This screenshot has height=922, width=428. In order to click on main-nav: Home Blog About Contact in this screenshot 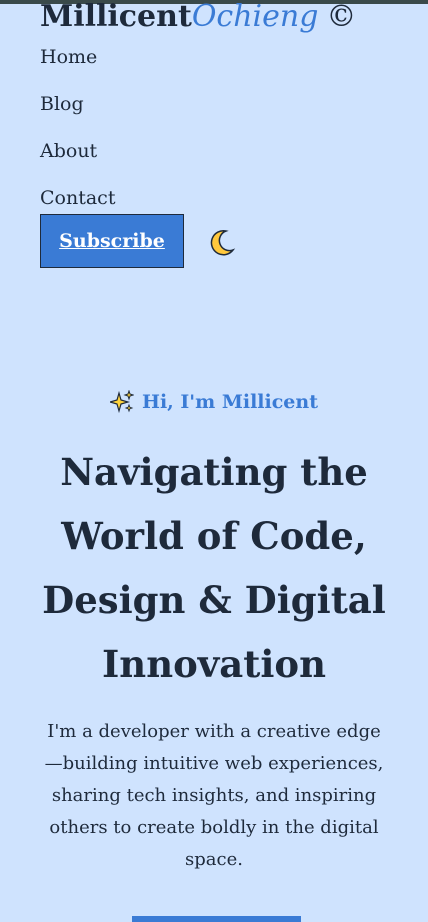, I will do `click(77, 138)`.